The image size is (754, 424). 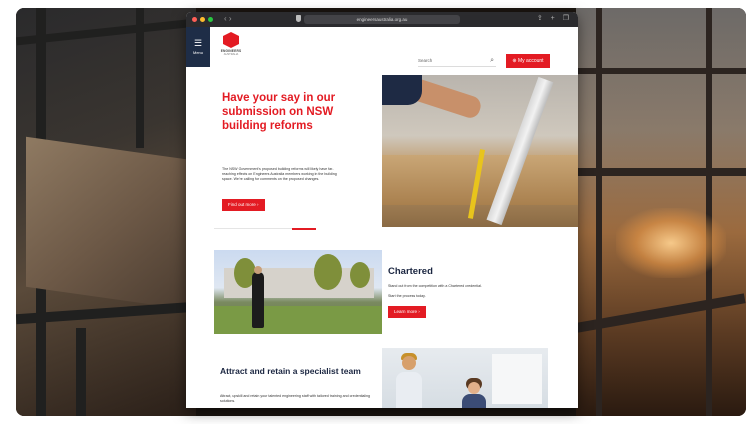 What do you see at coordinates (265, 228) in the screenshot?
I see `carousel-indicator` at bounding box center [265, 228].